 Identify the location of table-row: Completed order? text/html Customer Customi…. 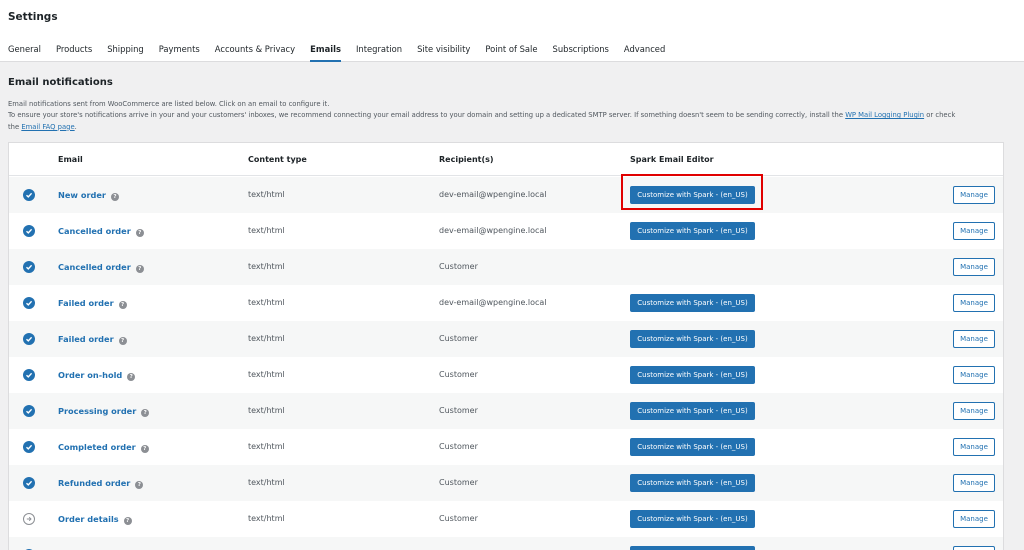
(506, 447).